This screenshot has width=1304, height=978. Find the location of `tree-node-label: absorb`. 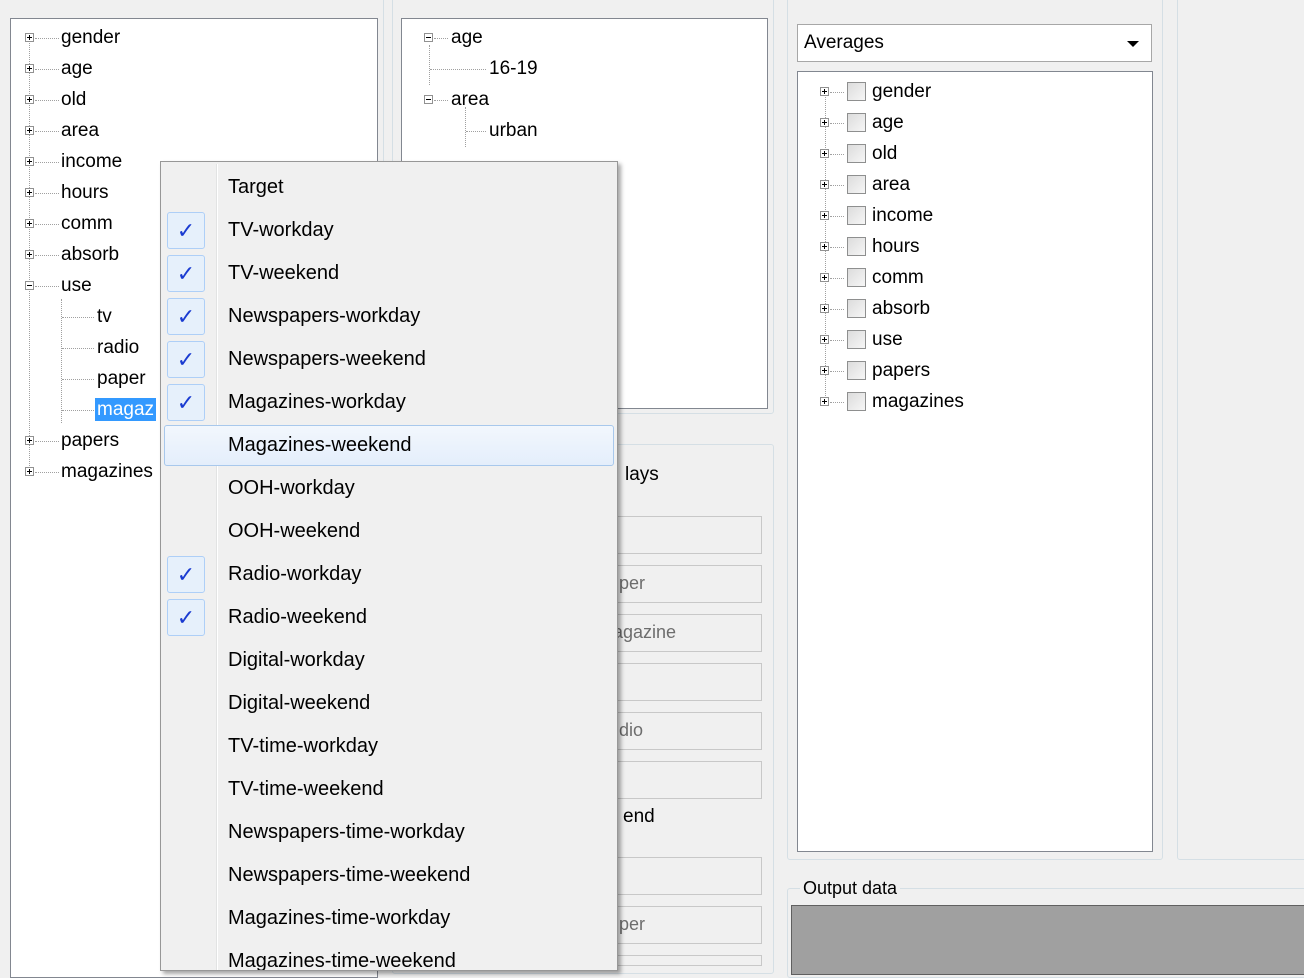

tree-node-label: absorb is located at coordinates (90, 254).